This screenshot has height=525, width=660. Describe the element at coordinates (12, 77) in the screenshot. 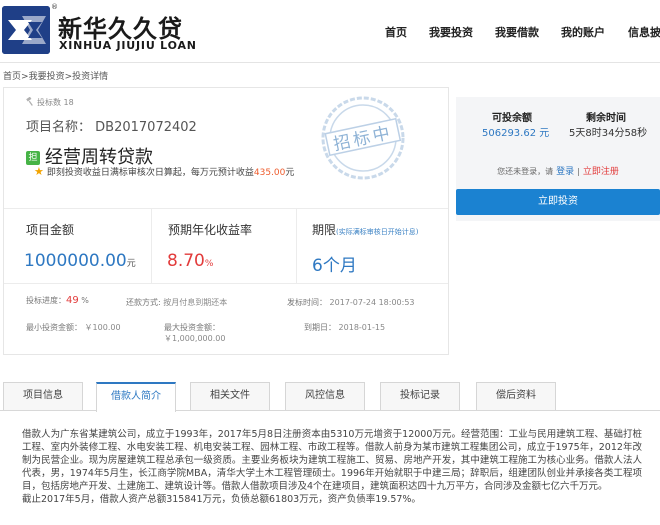

I see `breadcrumb-home: 首页` at that location.